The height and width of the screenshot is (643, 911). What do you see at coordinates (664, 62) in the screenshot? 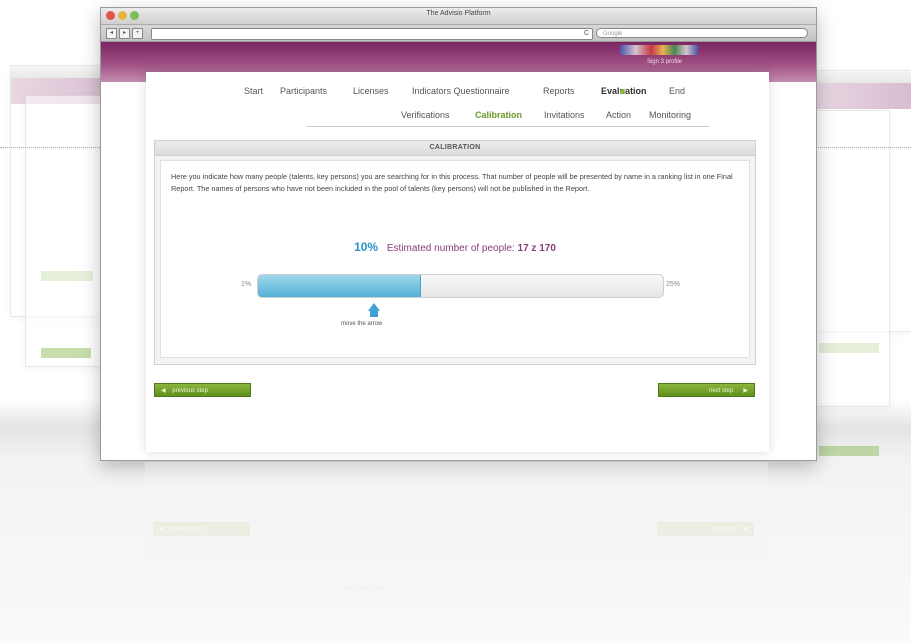
I see `user-link: Sign 3 profile` at bounding box center [664, 62].